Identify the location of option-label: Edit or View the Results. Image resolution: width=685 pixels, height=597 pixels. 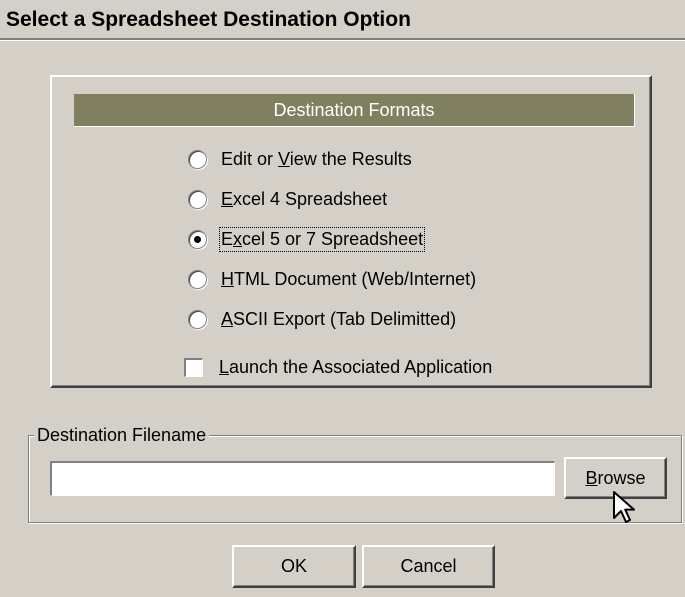
(316, 158).